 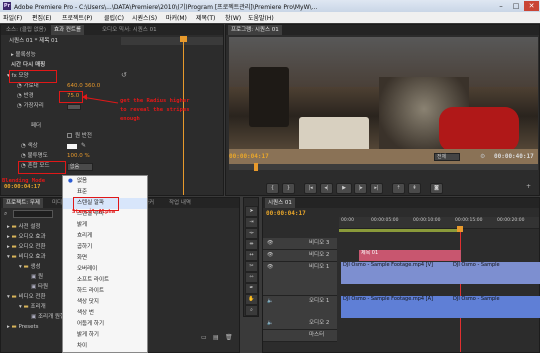 What do you see at coordinates (251, 266) in the screenshot?
I see `razor-tool-icon: ✂` at bounding box center [251, 266].